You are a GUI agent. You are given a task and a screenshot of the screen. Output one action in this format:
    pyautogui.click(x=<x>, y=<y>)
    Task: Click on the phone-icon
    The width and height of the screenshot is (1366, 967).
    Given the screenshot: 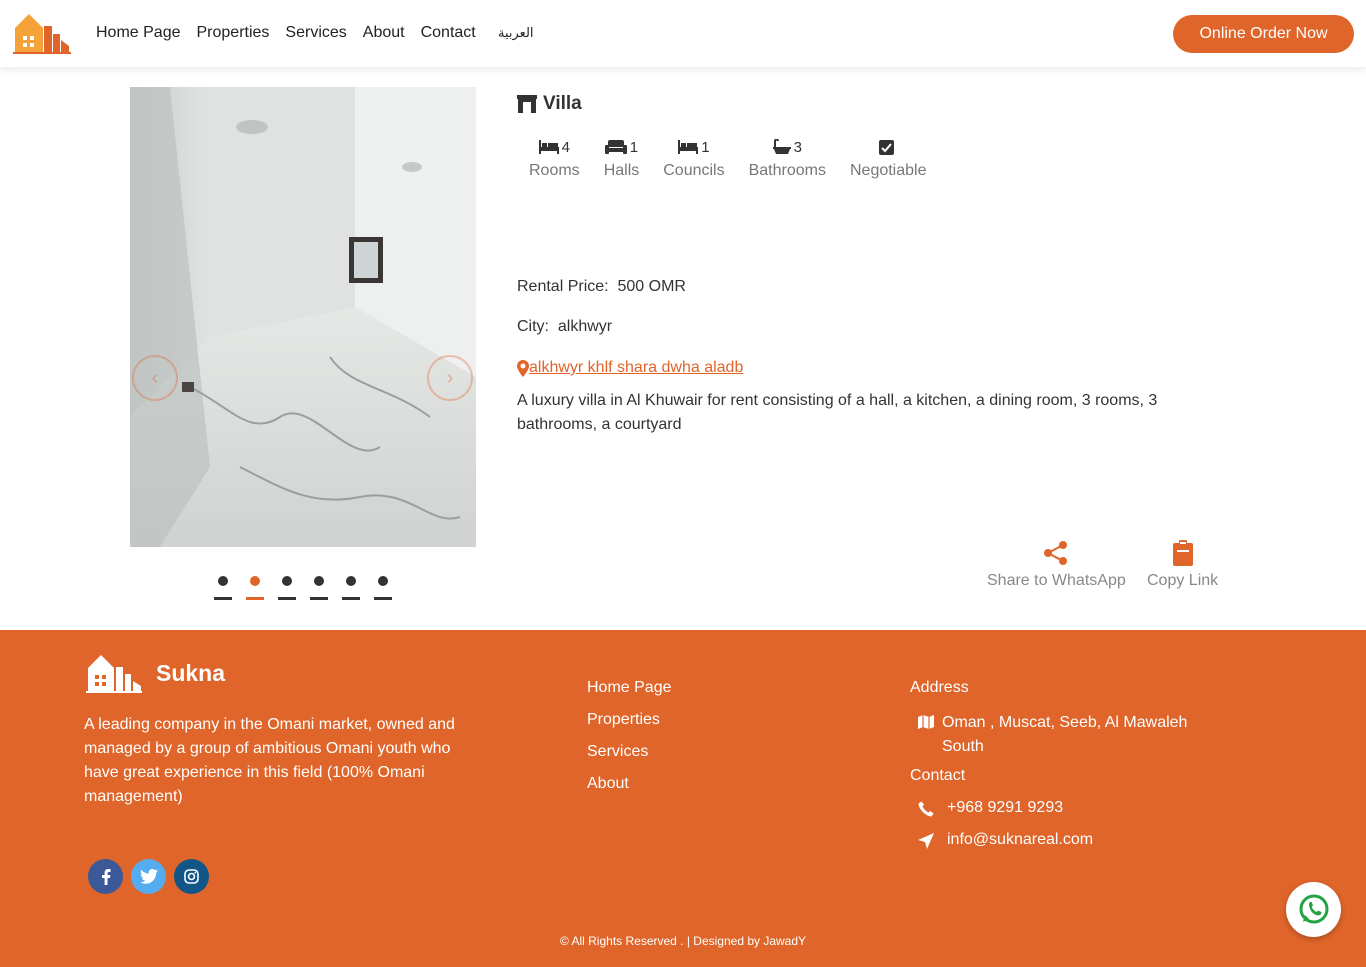 What is the action you would take?
    pyautogui.click(x=926, y=809)
    